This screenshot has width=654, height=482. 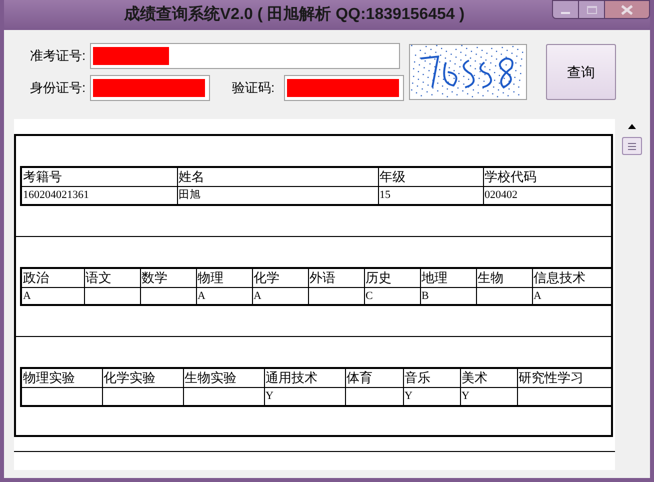 What do you see at coordinates (565, 9) in the screenshot?
I see `minimize-button` at bounding box center [565, 9].